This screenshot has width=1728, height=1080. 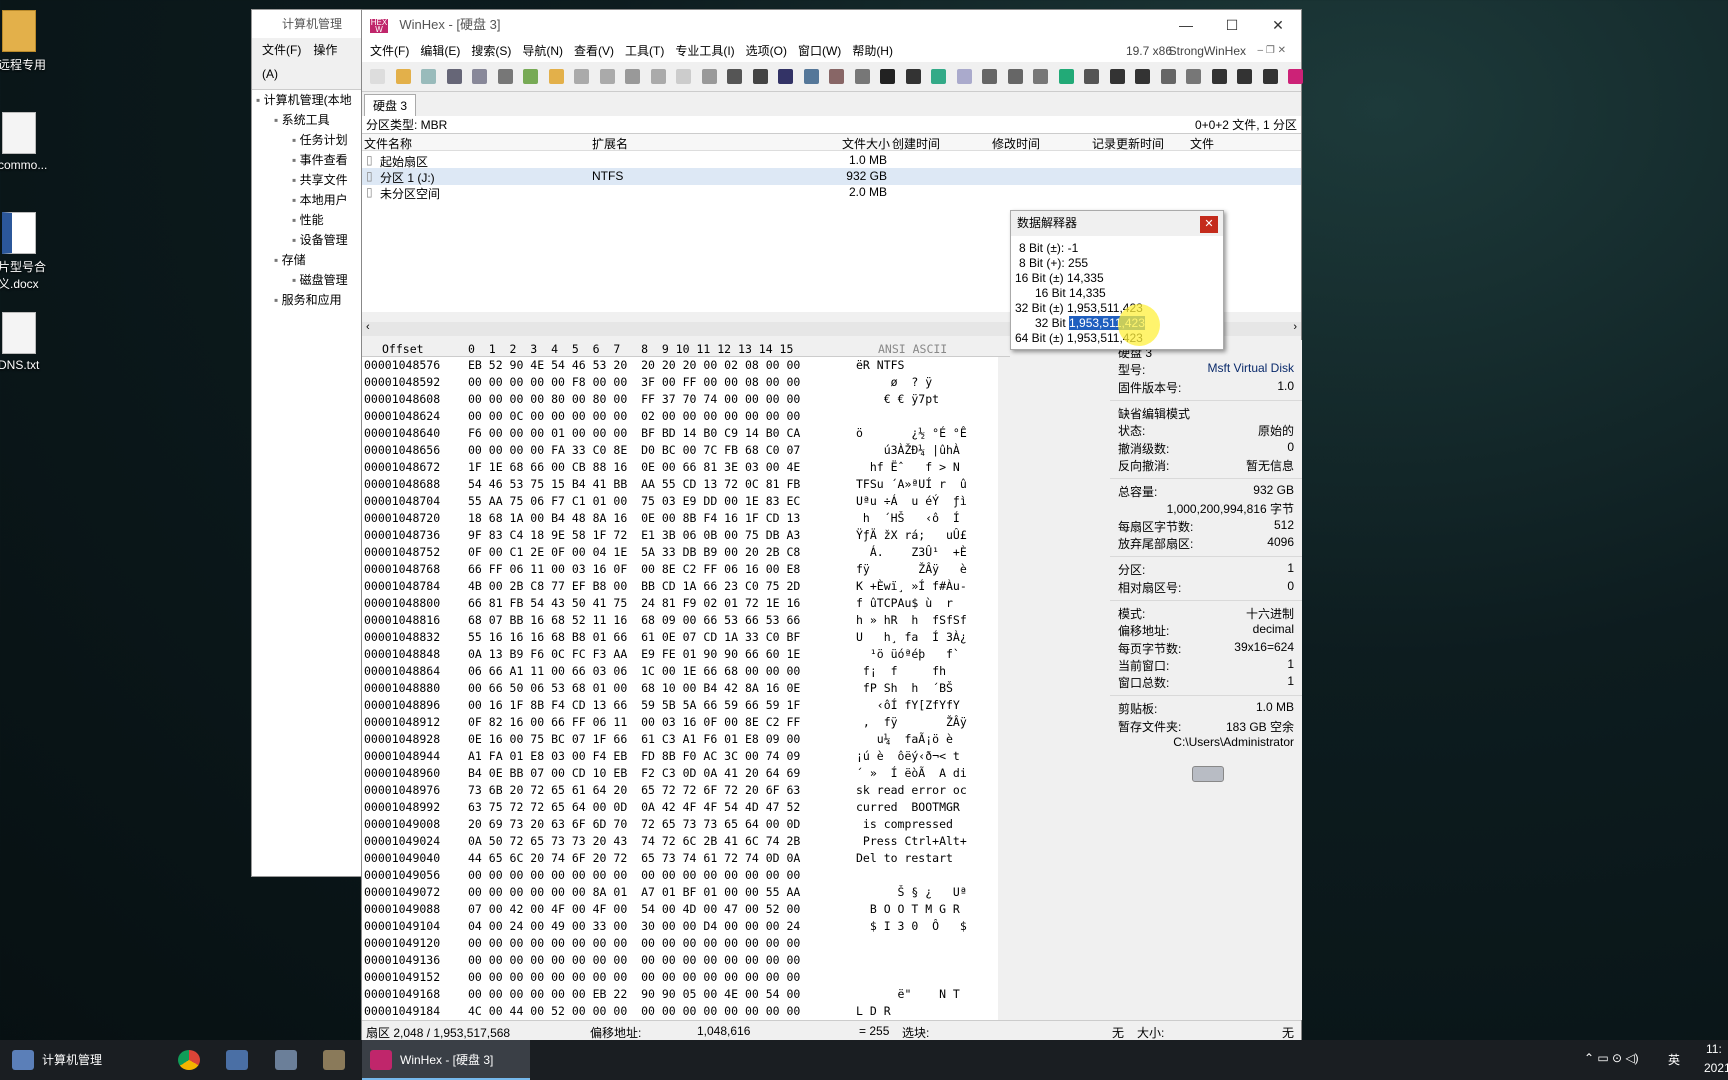 What do you see at coordinates (1053, 263) in the screenshot?
I see `interpreter-row: 8 Bit (+): 255` at bounding box center [1053, 263].